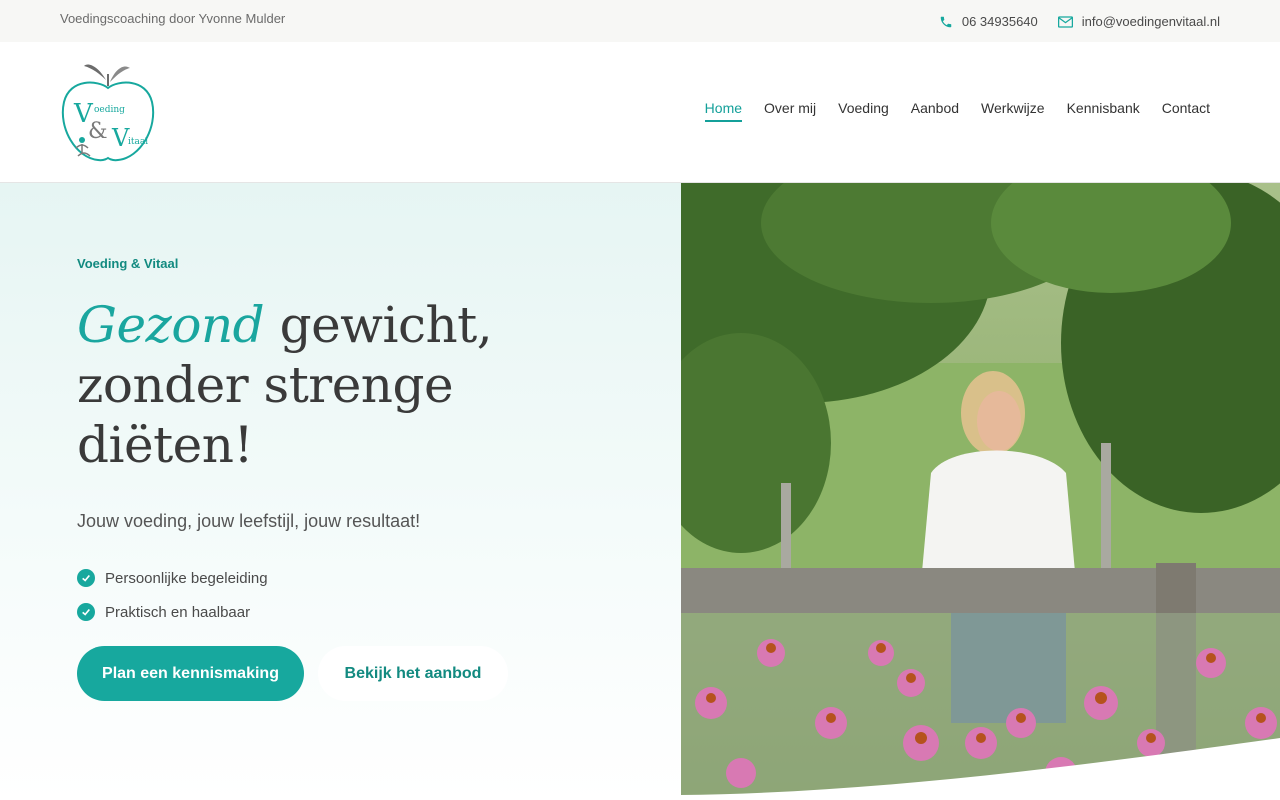 The image size is (1280, 800). What do you see at coordinates (165, 445) in the screenshot?
I see `headline-part-3: diëten!` at bounding box center [165, 445].